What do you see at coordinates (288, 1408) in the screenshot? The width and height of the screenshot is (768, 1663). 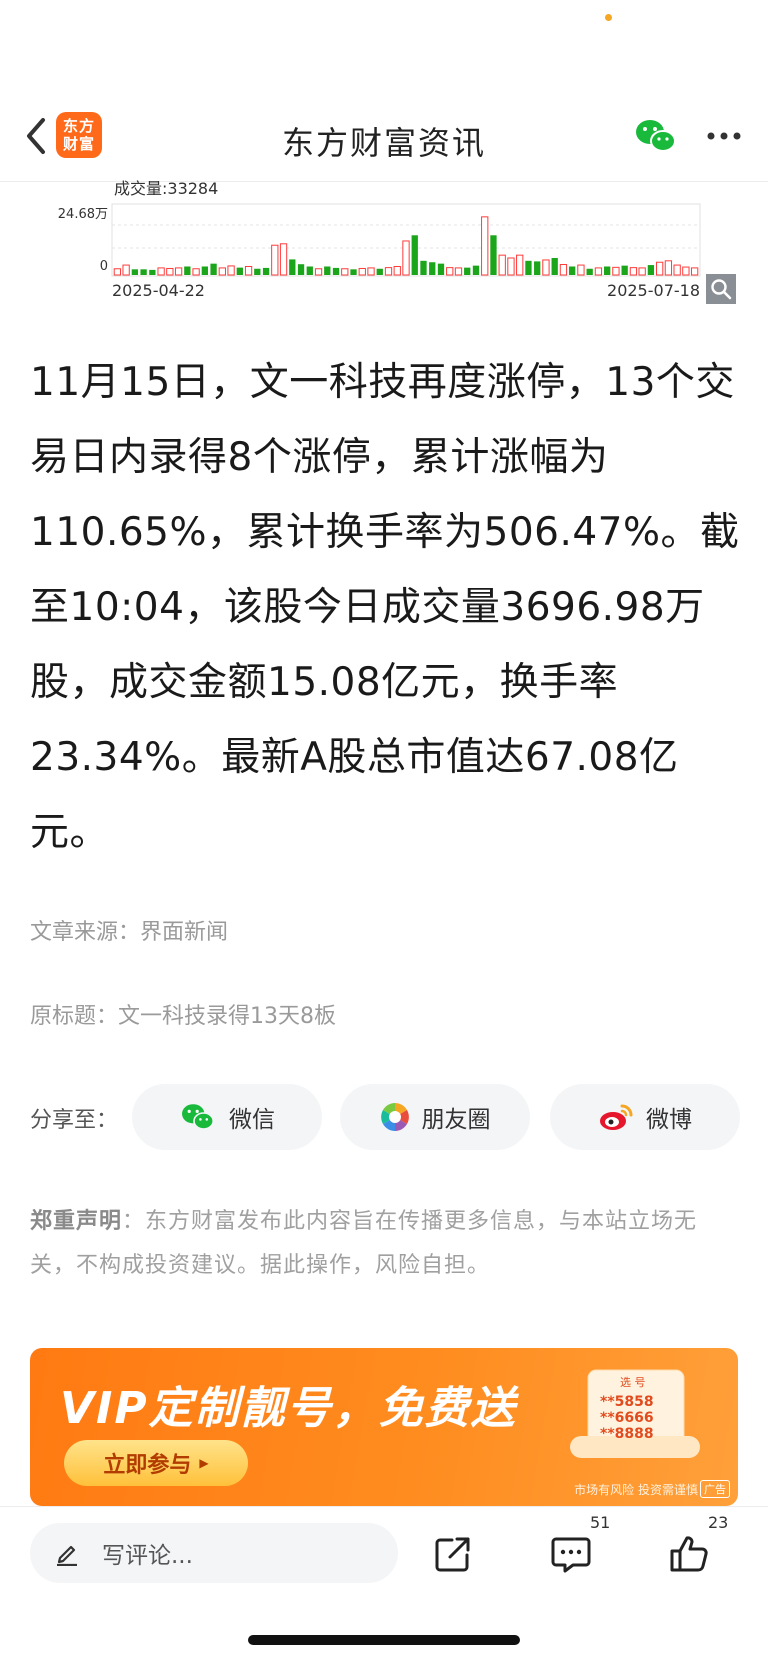 I see `banner-title: VIP定制靓号，免费送` at bounding box center [288, 1408].